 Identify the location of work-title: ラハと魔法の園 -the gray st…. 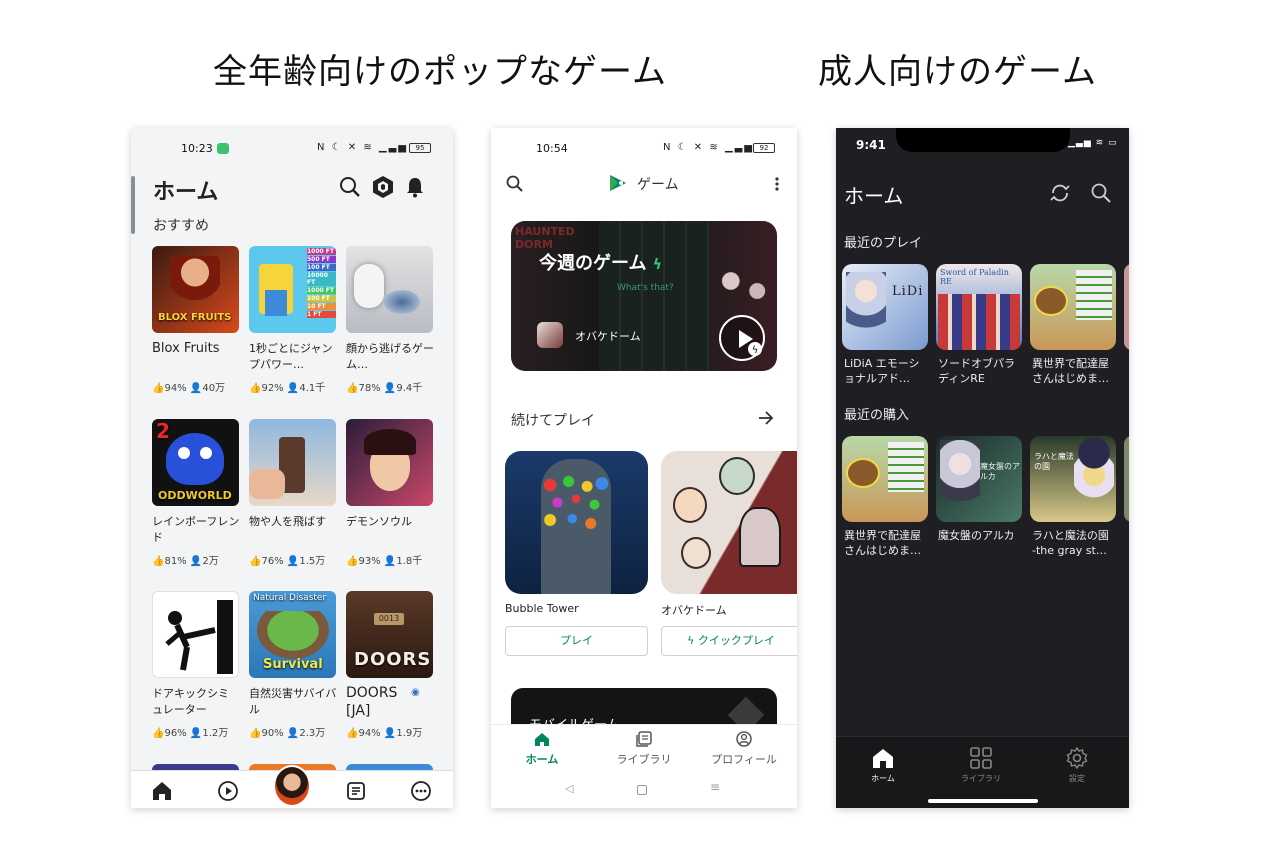
(1074, 543).